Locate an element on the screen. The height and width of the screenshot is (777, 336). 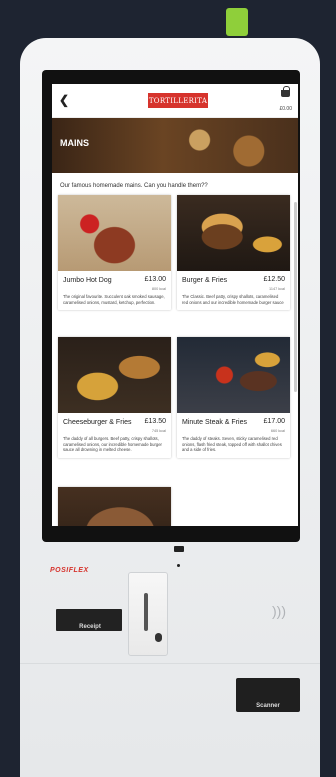
panel-divider is located at coordinates (170, 663).